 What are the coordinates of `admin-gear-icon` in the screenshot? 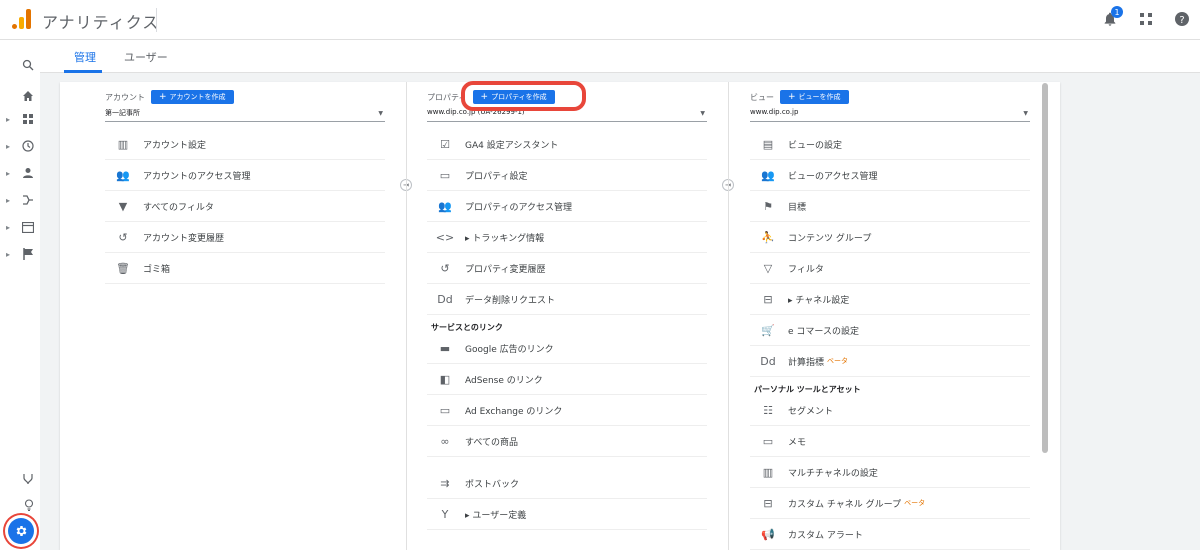 It's located at (21, 531).